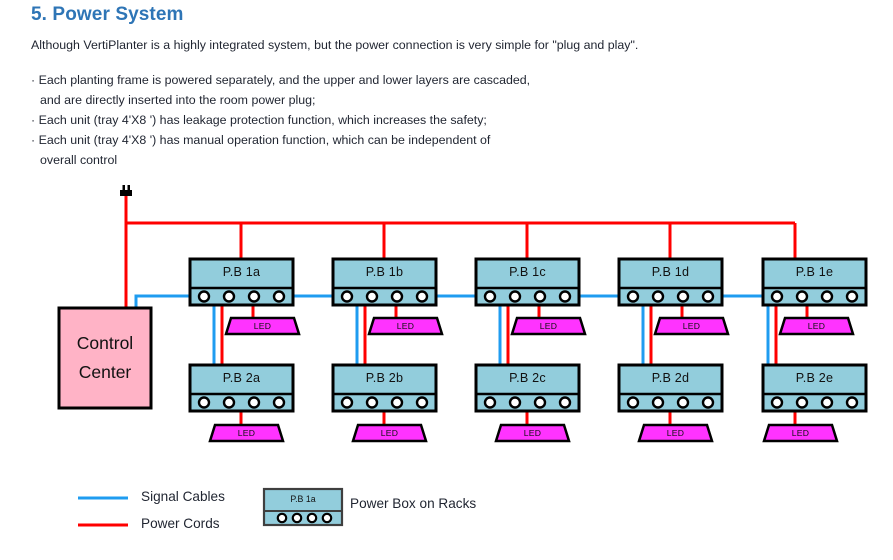  What do you see at coordinates (814, 282) in the screenshot?
I see `power-box-1e` at bounding box center [814, 282].